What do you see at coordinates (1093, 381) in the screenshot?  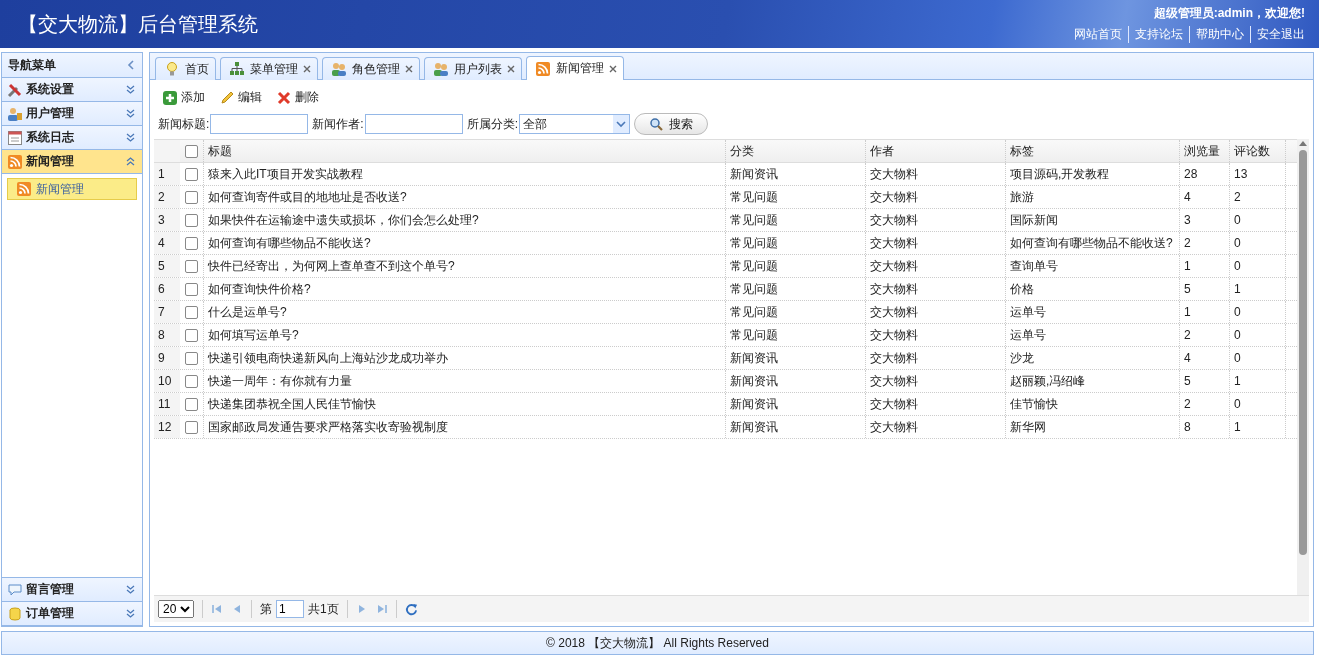 I see `table-cell: 赵丽颖,冯绍峰` at bounding box center [1093, 381].